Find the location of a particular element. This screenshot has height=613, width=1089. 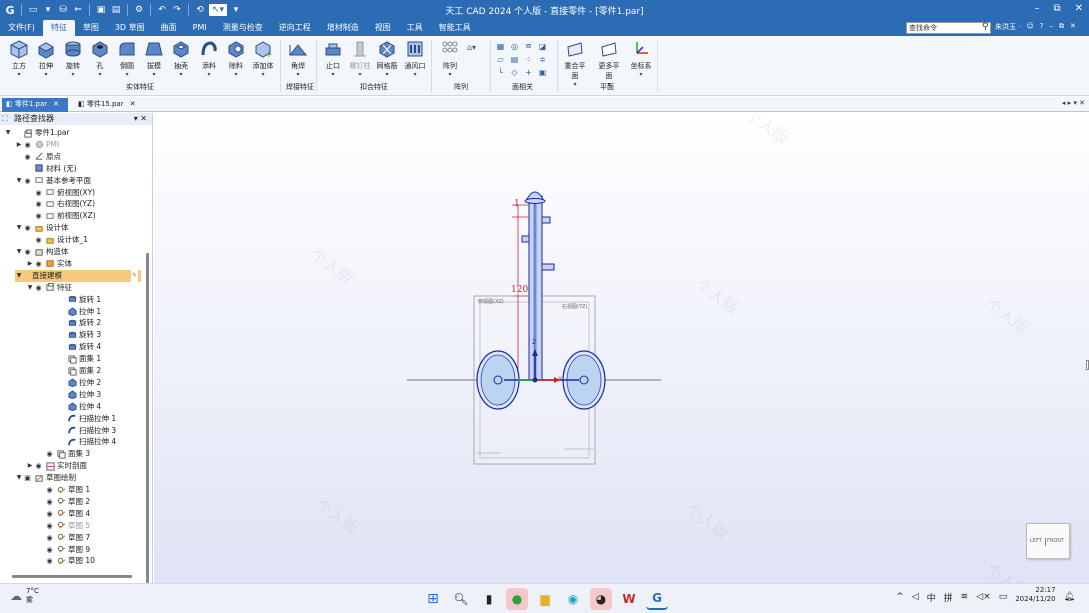

command-search-input: 查找命令 is located at coordinates (948, 28).